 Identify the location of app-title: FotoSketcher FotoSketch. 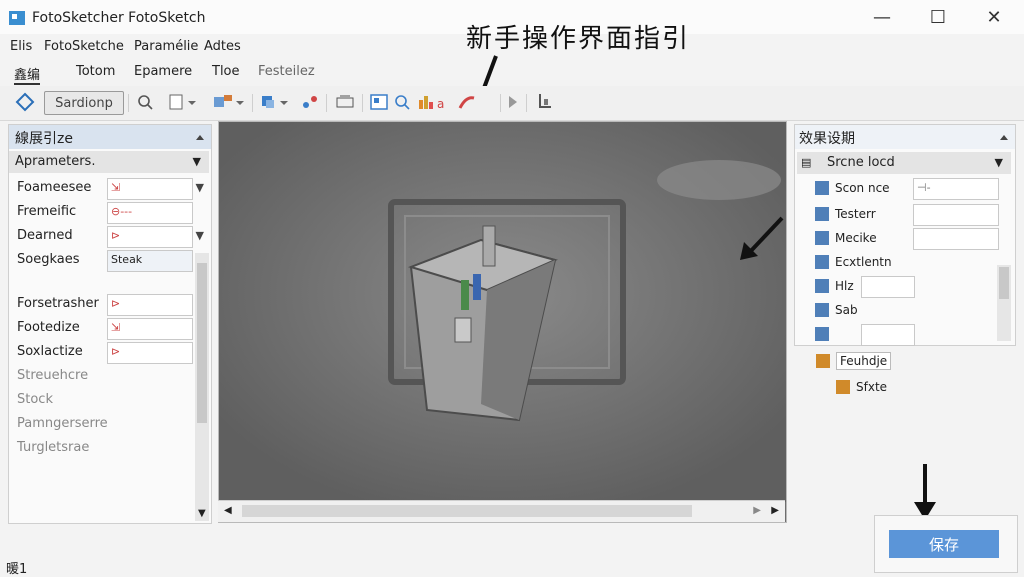
(119, 18).